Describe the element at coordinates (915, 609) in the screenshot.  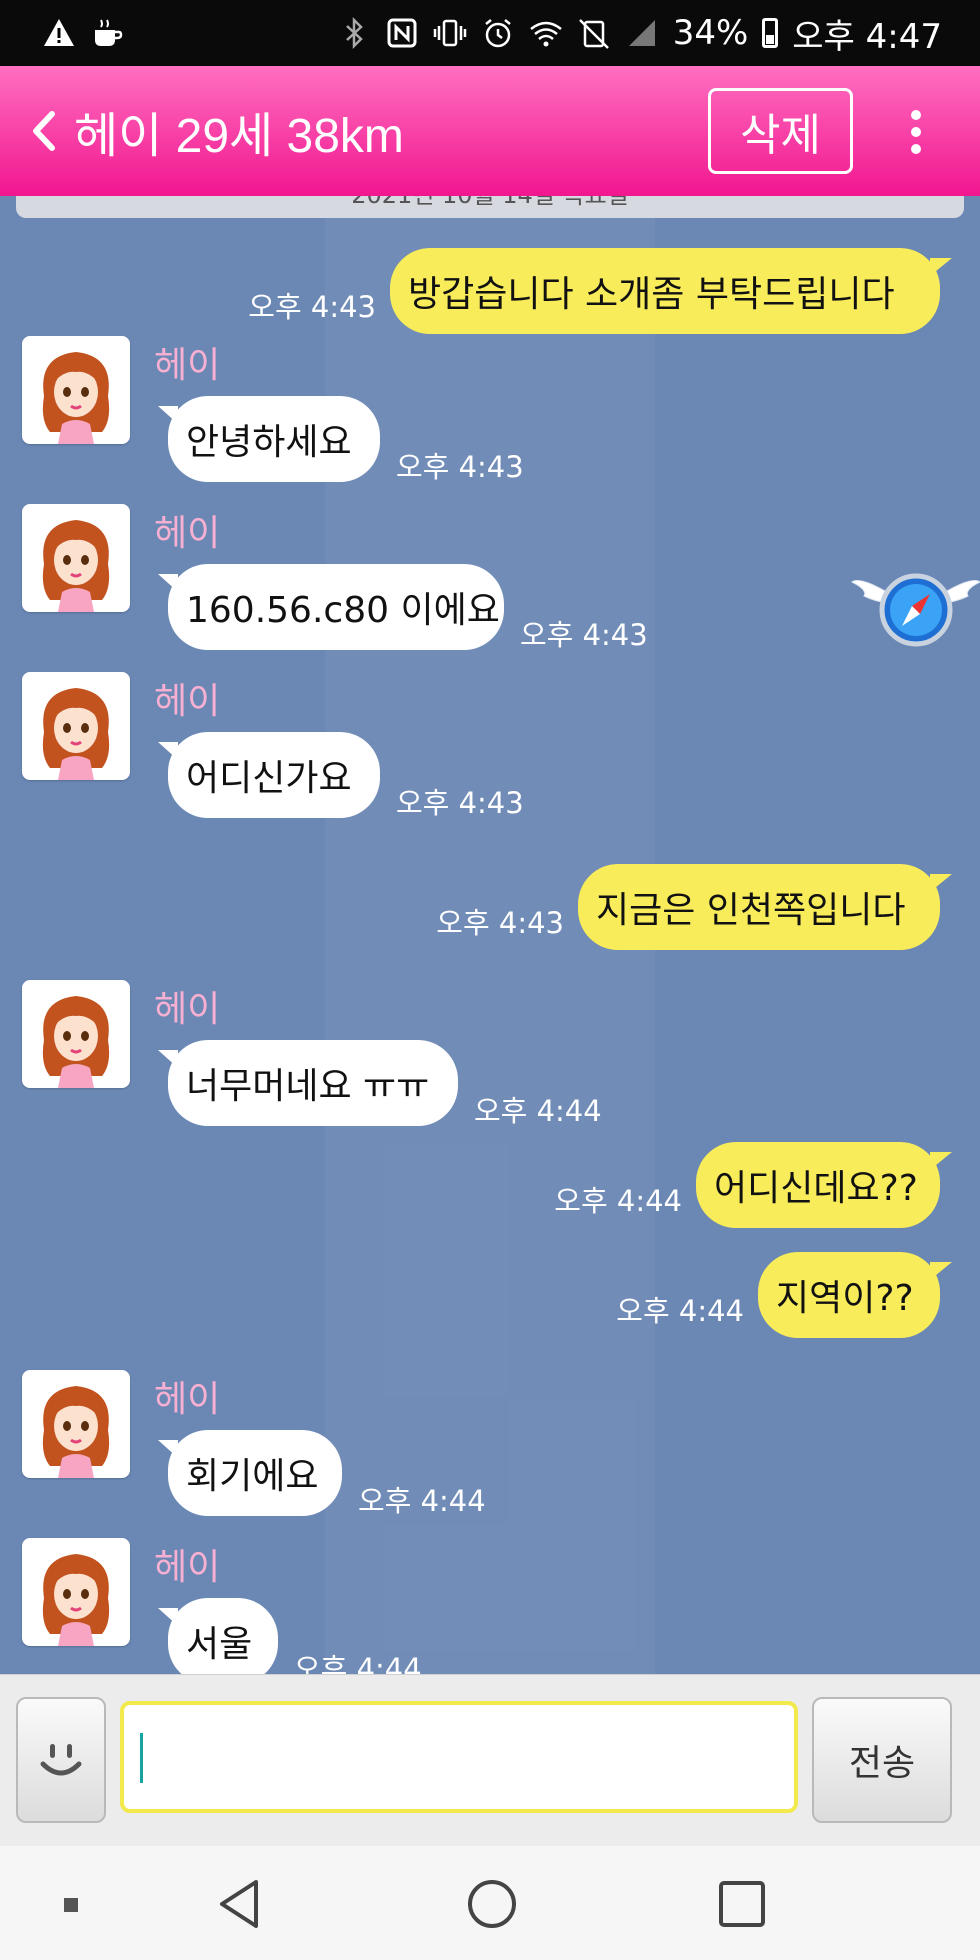
I see `compass-icon` at that location.